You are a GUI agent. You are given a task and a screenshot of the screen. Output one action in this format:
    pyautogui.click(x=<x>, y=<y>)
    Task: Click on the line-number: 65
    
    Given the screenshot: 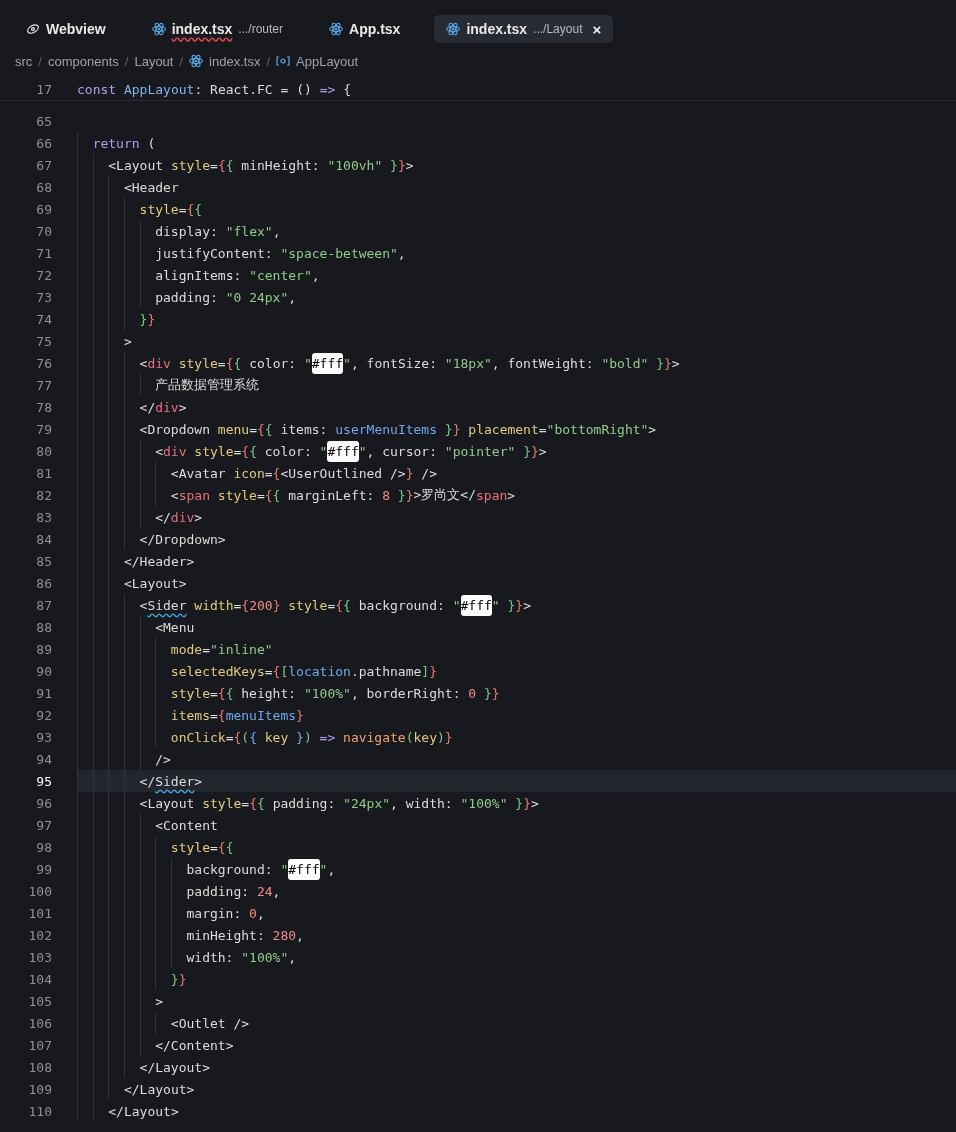 What is the action you would take?
    pyautogui.click(x=44, y=121)
    